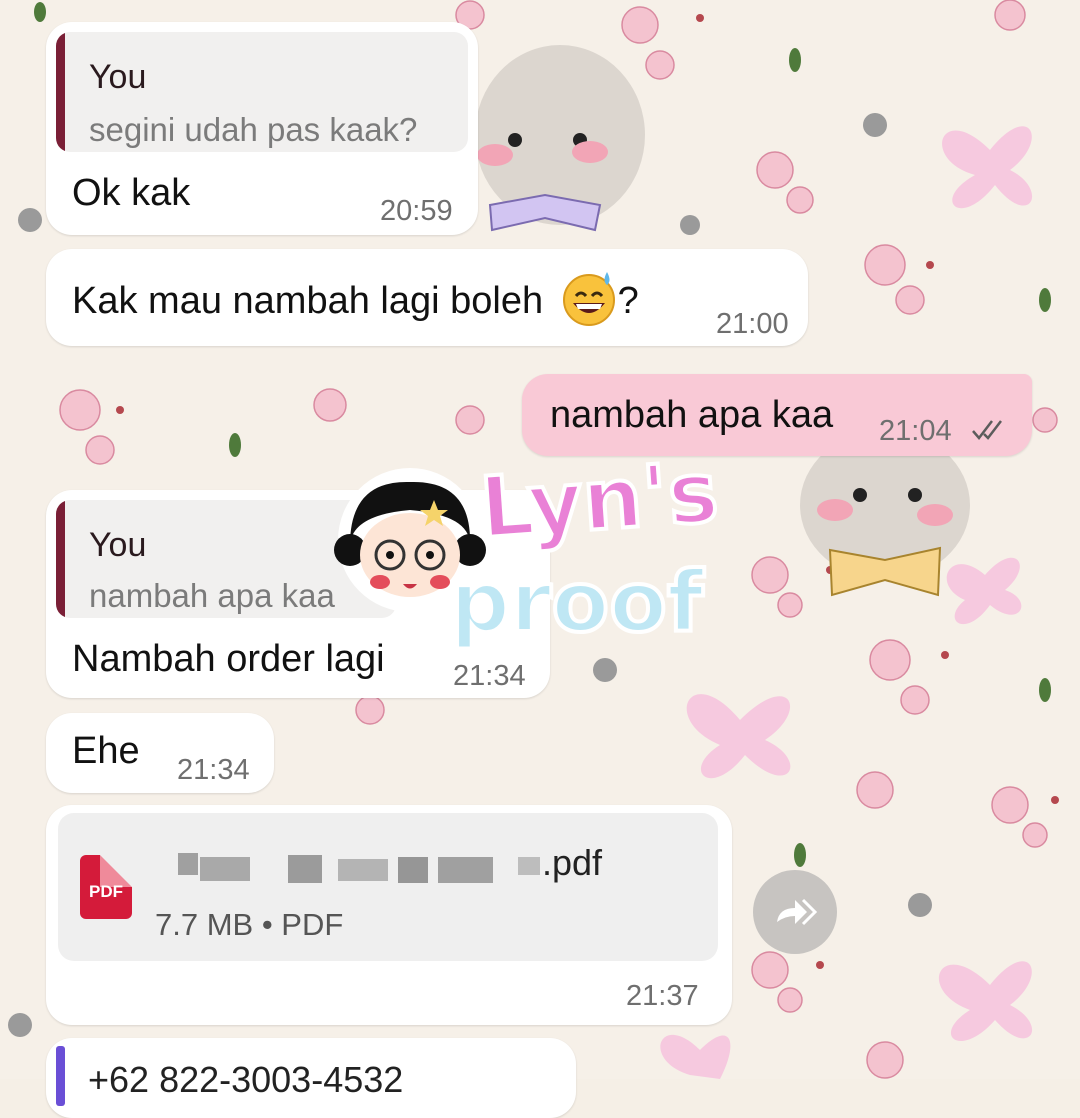 This screenshot has height=1118, width=1080. I want to click on quoted-reply: You segini udah pas kaak?, so click(262, 92).